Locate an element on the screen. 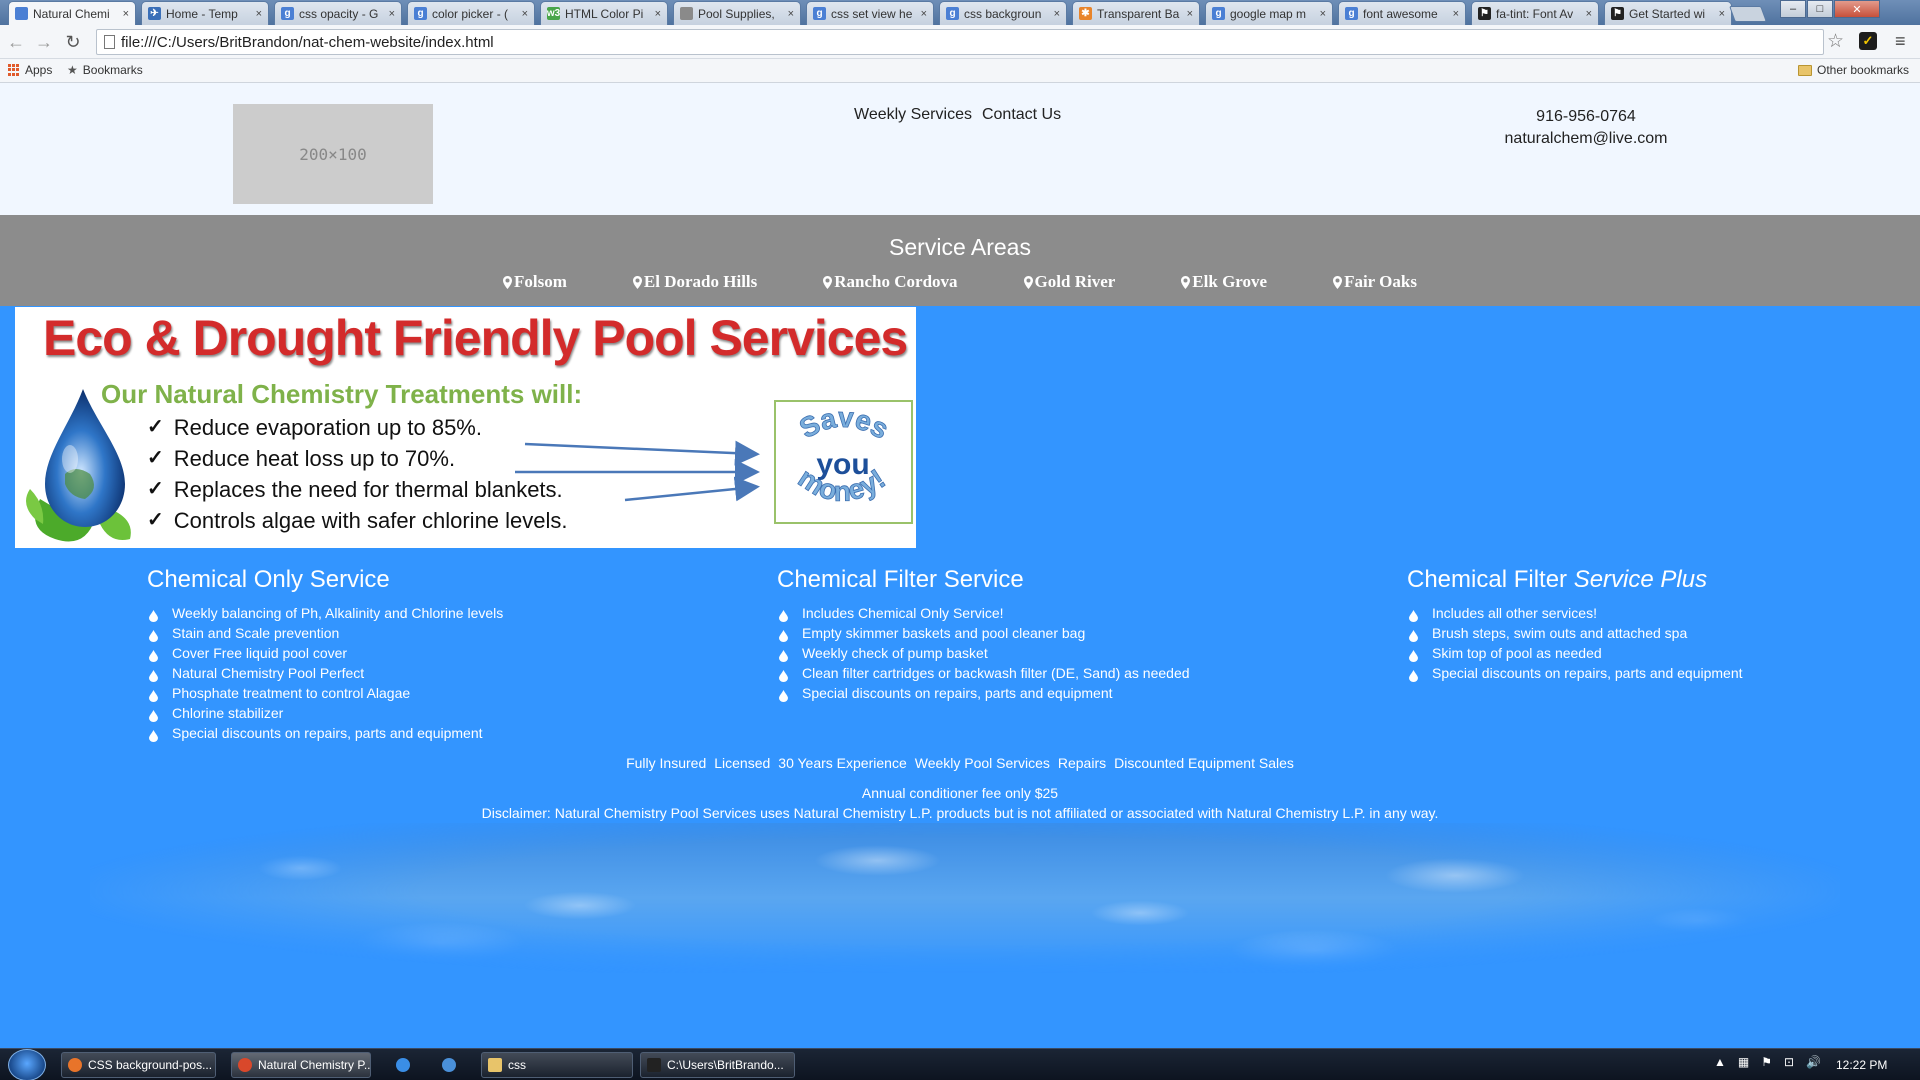 The height and width of the screenshot is (1080, 1920). other-bookmarks-label: Other bookmarks is located at coordinates (1863, 70).